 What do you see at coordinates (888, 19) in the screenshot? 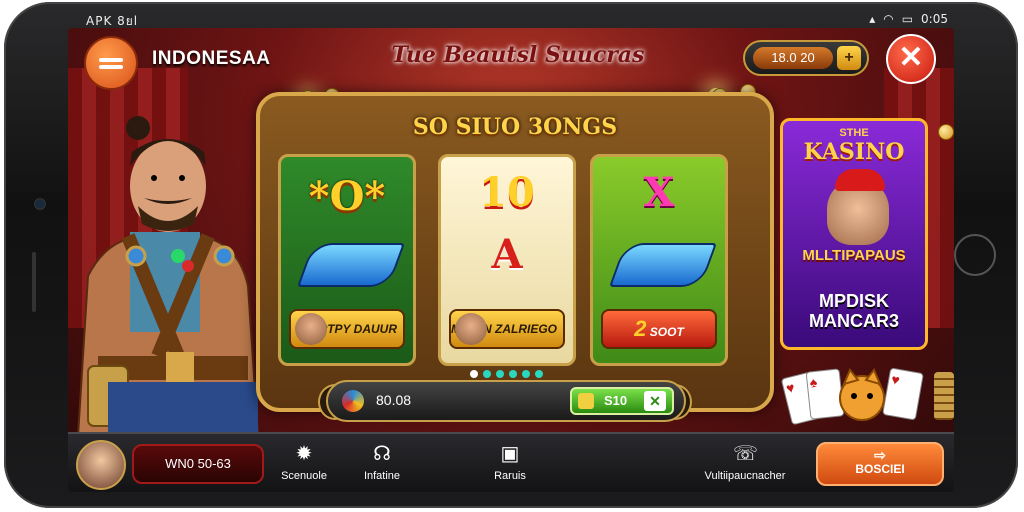
I see `wifi-icon: ◠` at bounding box center [888, 19].